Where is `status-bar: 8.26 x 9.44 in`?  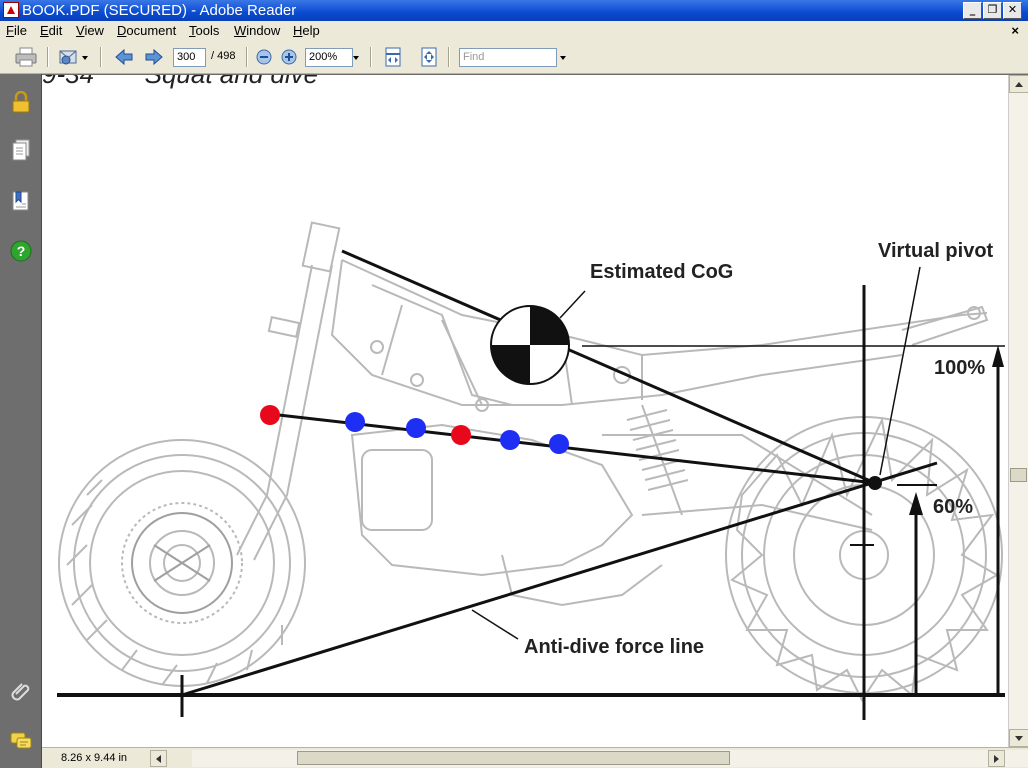 status-bar: 8.26 x 9.44 in is located at coordinates (535, 757).